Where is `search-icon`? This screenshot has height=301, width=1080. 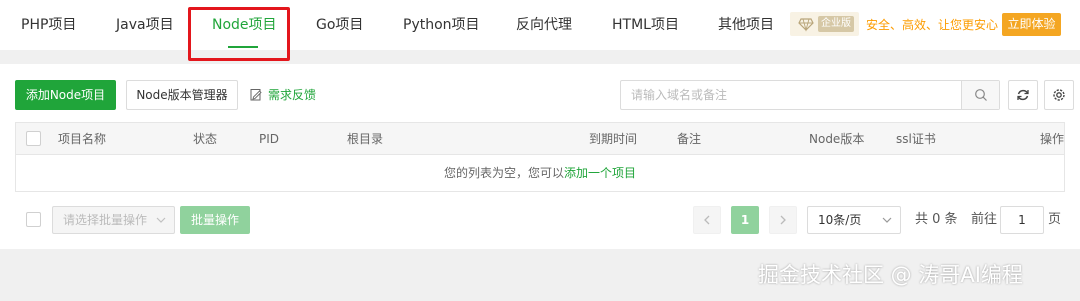 search-icon is located at coordinates (981, 95).